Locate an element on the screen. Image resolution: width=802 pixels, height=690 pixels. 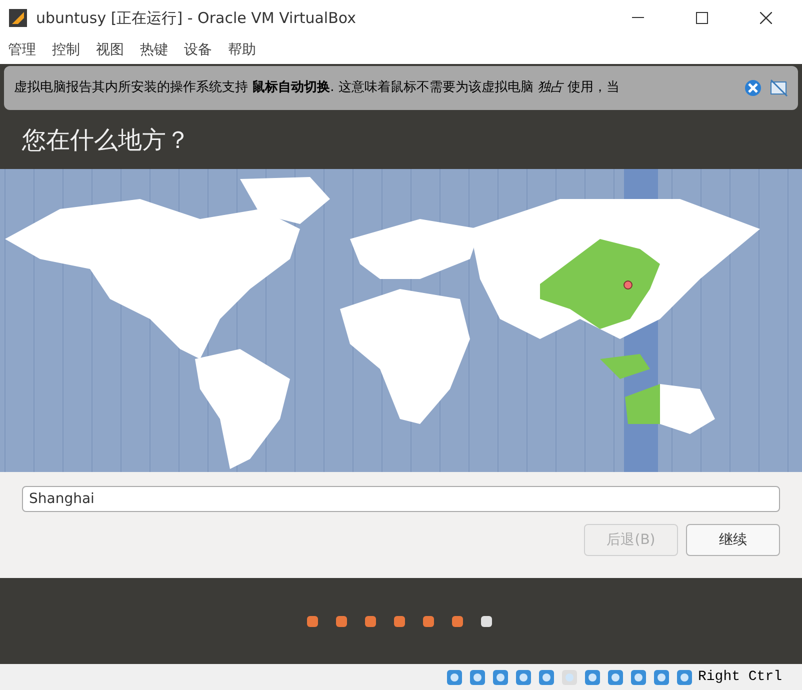
close-icon is located at coordinates (766, 18).